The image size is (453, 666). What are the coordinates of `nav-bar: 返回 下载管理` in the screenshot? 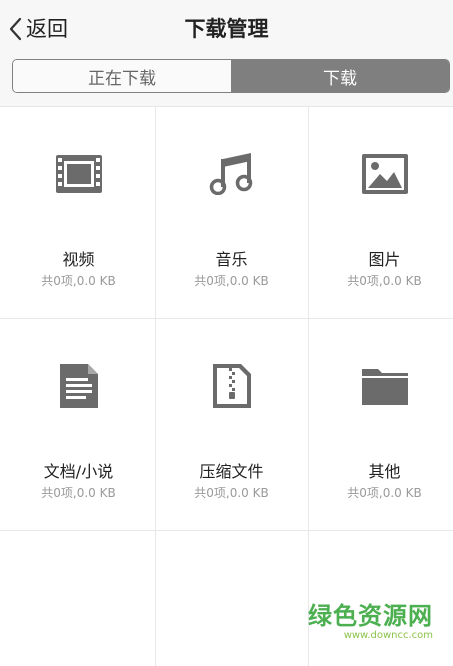 It's located at (226, 28).